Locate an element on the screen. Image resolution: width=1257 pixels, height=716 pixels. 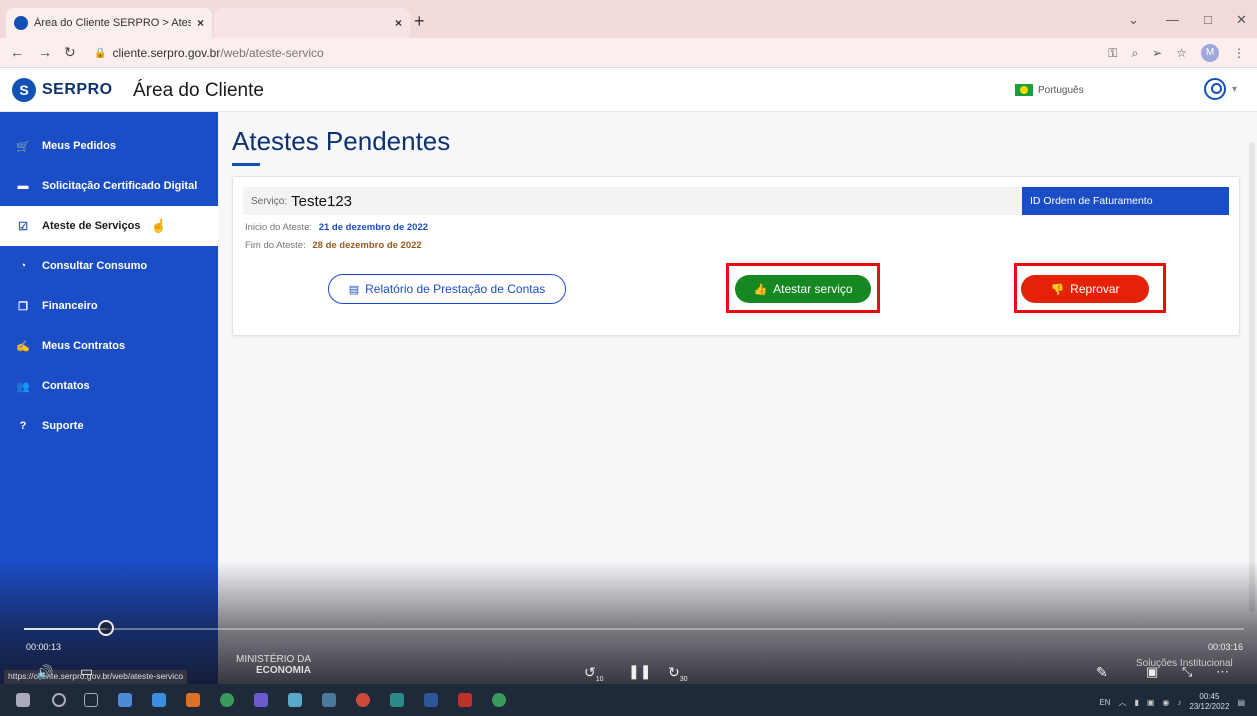
task-view-icon is located at coordinates (91, 700).